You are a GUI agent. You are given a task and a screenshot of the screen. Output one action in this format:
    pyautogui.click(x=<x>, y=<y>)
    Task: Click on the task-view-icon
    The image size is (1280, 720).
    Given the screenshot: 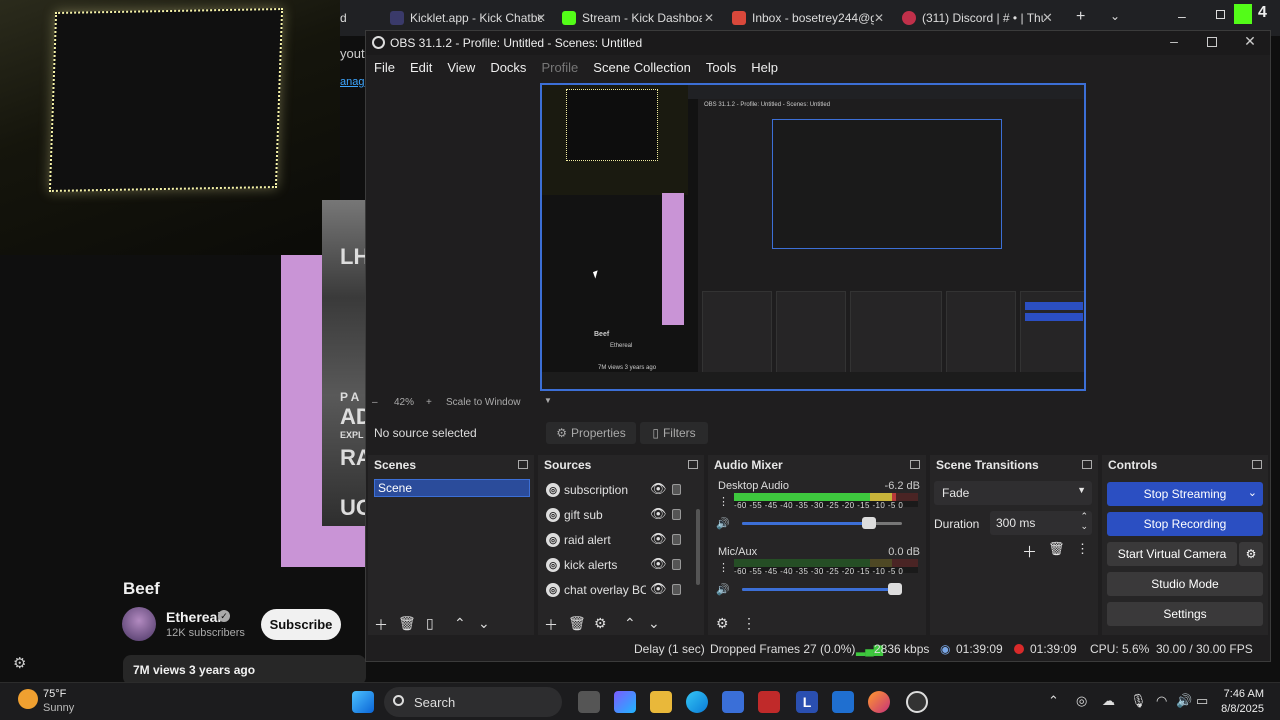 What is the action you would take?
    pyautogui.click(x=589, y=702)
    